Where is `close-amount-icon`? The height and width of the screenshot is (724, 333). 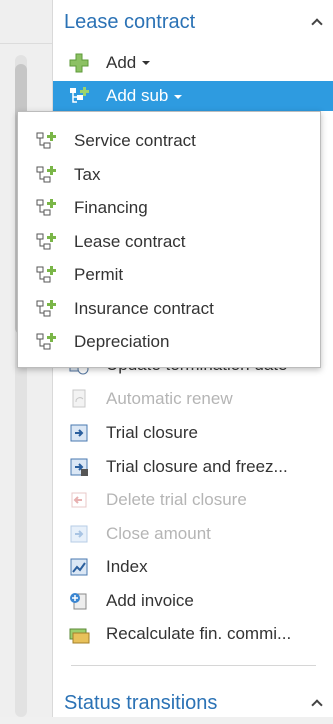 close-amount-icon is located at coordinates (79, 534).